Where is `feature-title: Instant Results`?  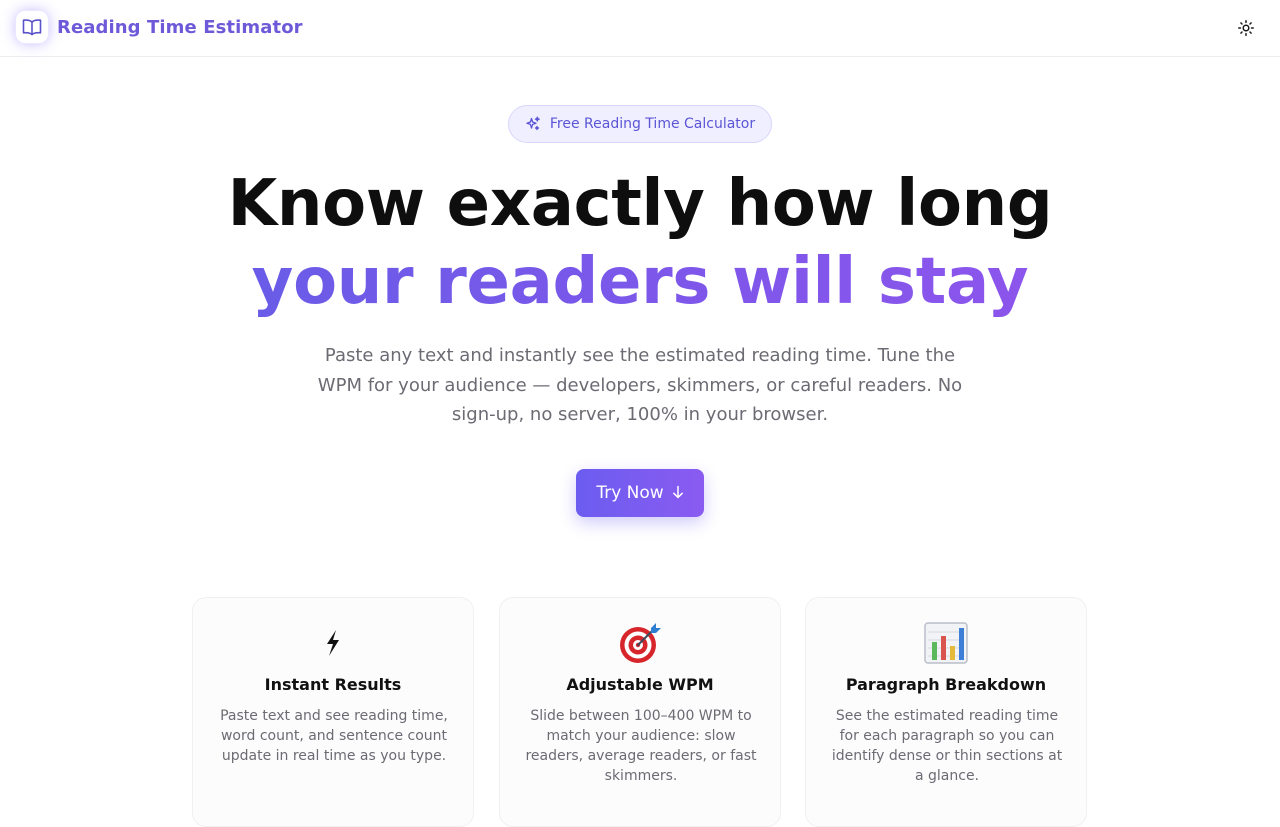
feature-title: Instant Results is located at coordinates (333, 684).